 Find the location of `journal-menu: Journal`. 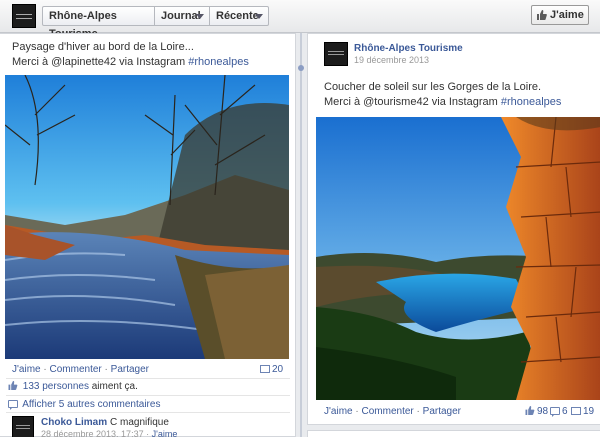

journal-menu: Journal is located at coordinates (182, 16).